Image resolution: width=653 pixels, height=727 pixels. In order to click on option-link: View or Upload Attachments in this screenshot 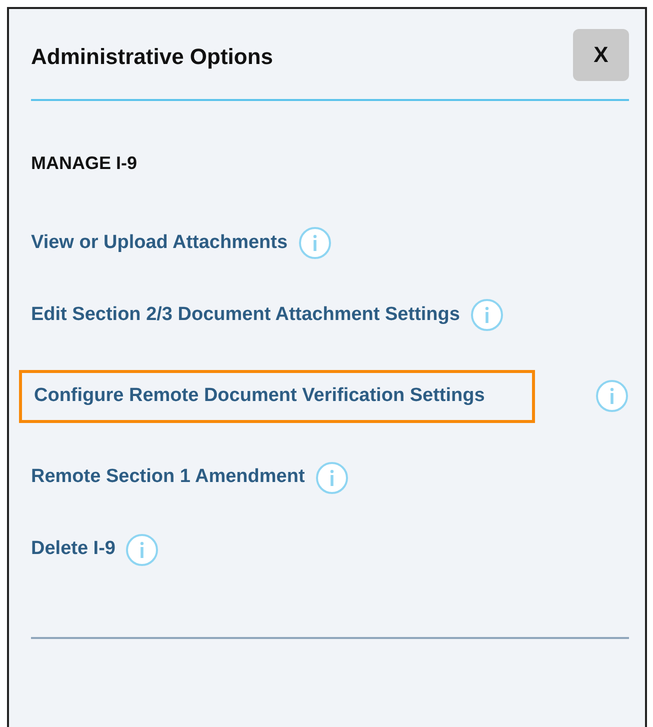, I will do `click(159, 243)`.